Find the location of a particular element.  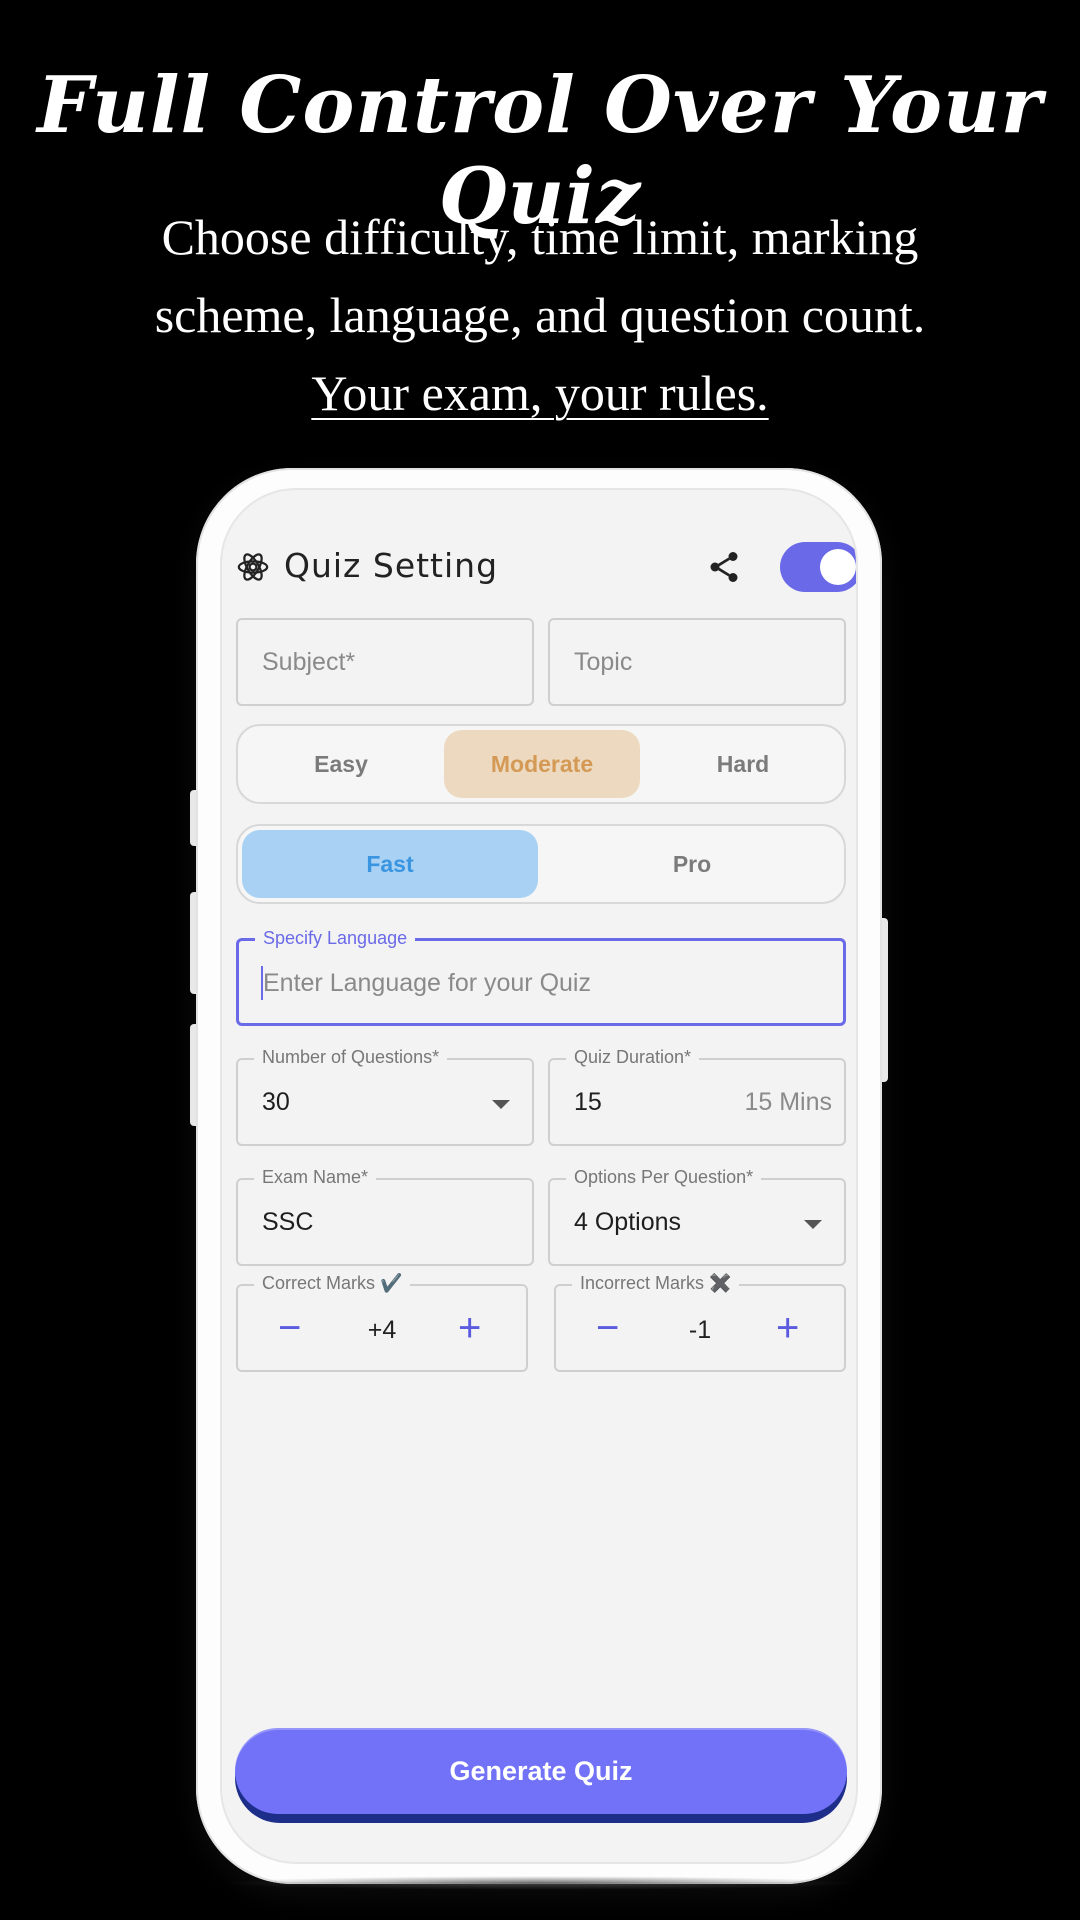

generate-quiz-button: Generate Quiz is located at coordinates (541, 1771).